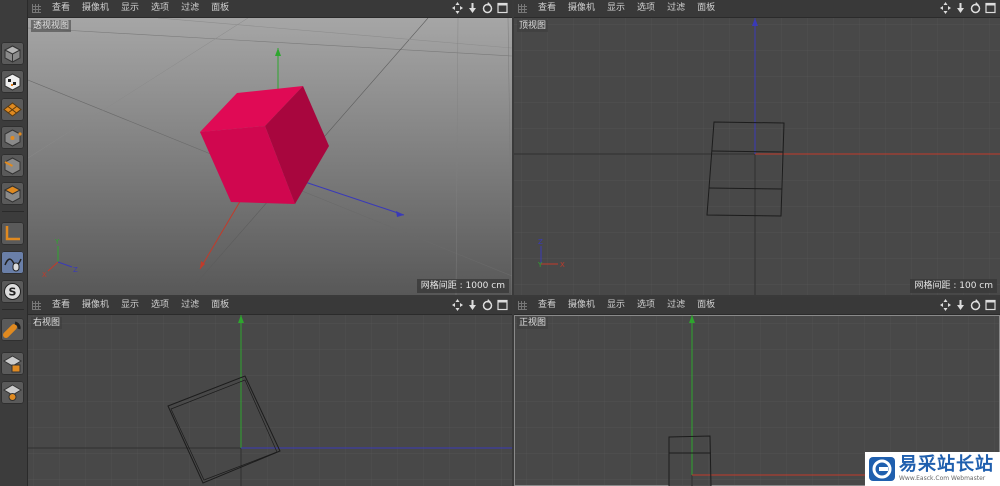 This screenshot has width=1000, height=486. I want to click on viewport-label-perspective: 透视视图, so click(51, 26).